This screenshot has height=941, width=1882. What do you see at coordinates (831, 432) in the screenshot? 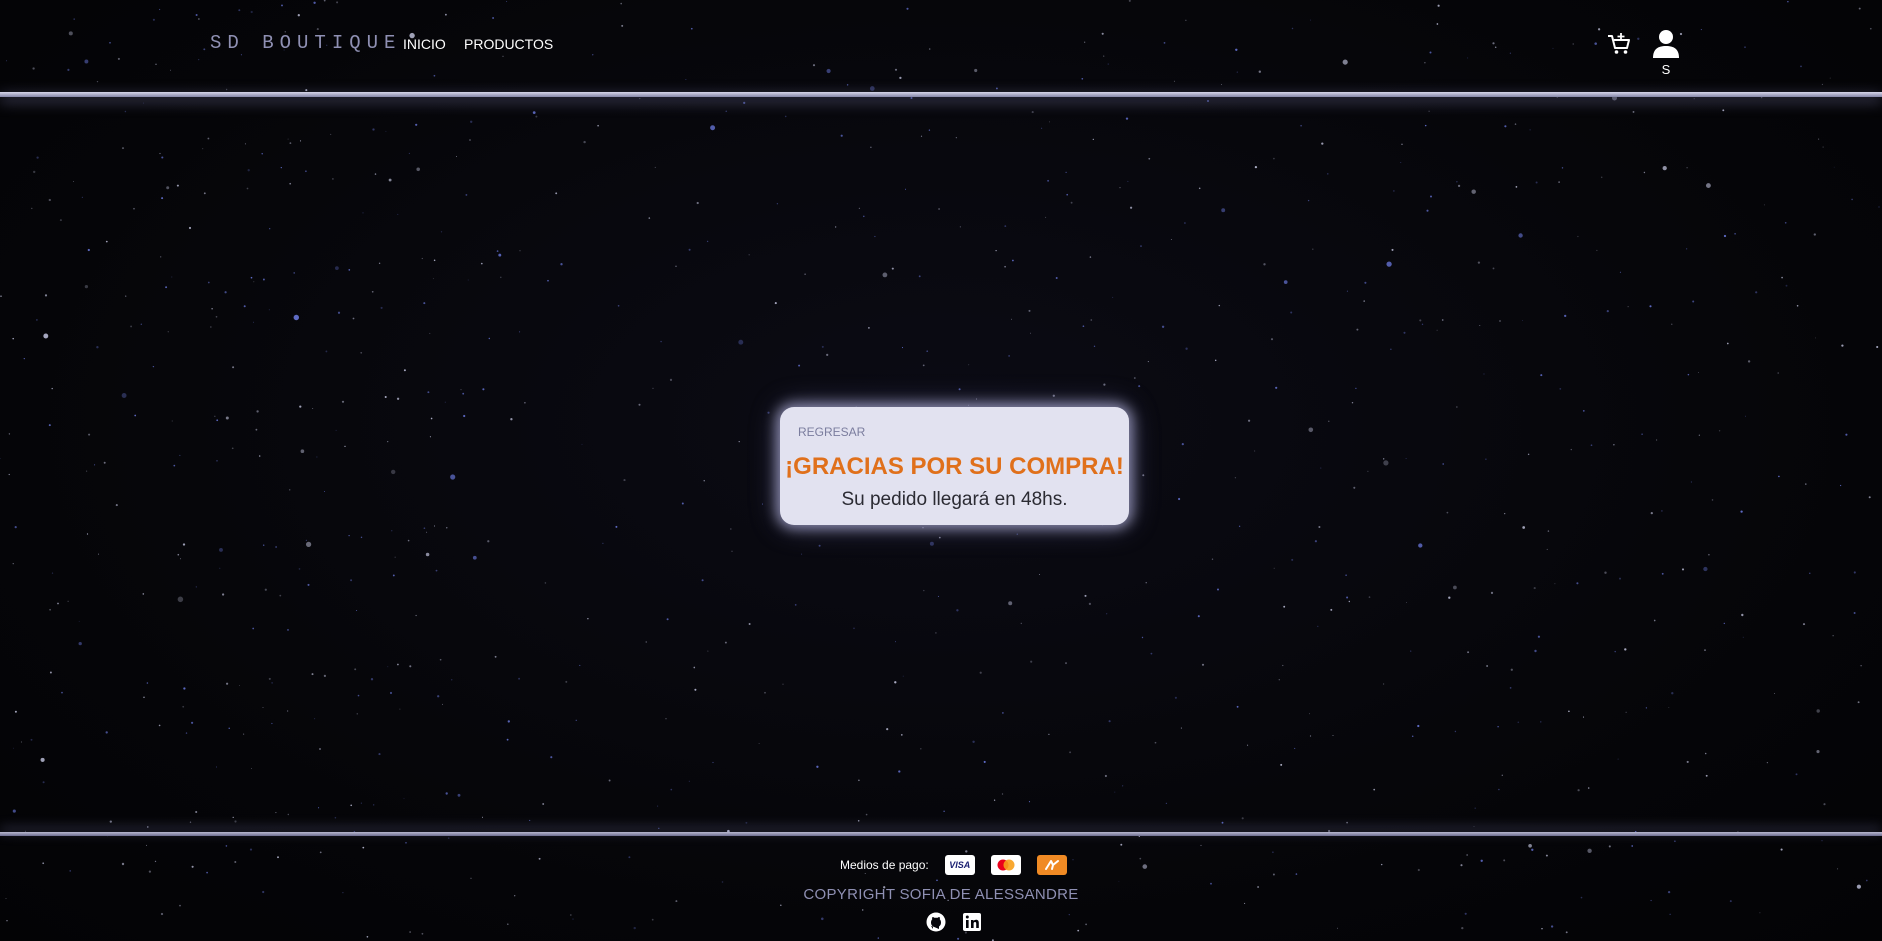
I see `back-link: REGRESAR` at bounding box center [831, 432].